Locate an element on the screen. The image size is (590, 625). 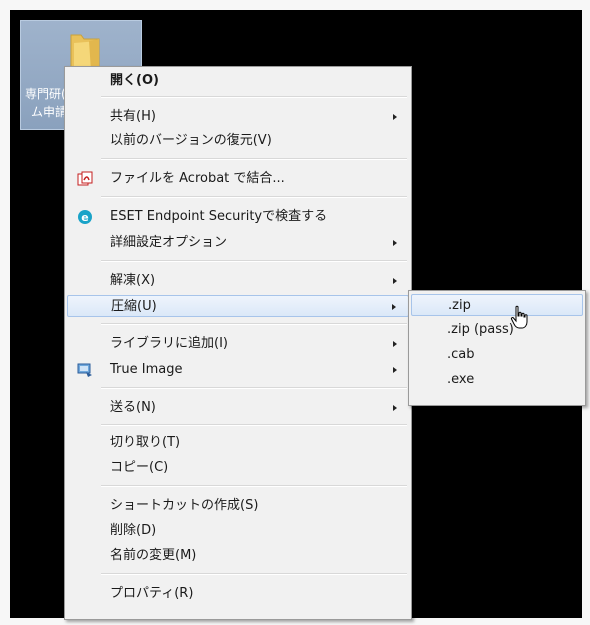
menu-item-create-shortcut: ショートカットの作成(S) is located at coordinates (238, 506).